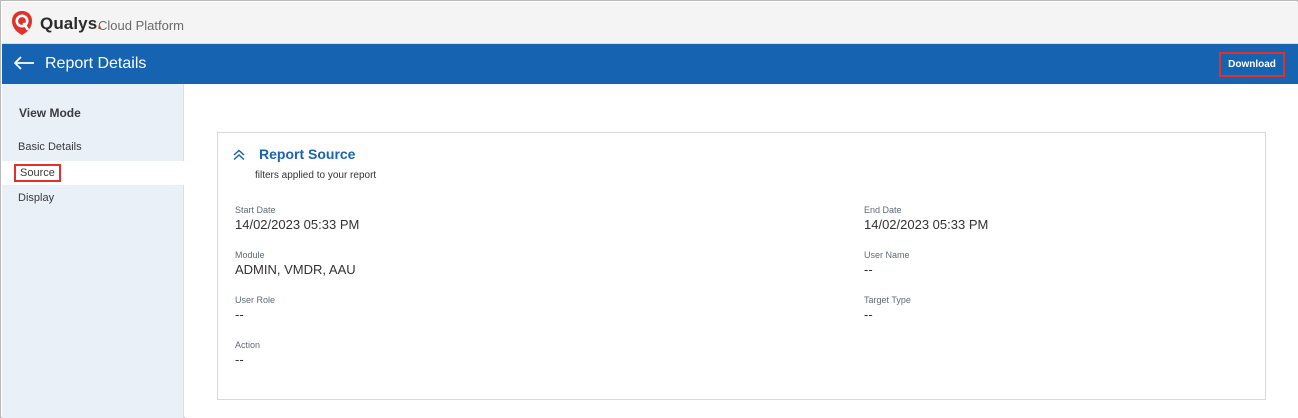 This screenshot has width=1298, height=418. What do you see at coordinates (71, 23) in the screenshot?
I see `brand-name: Qualys.` at bounding box center [71, 23].